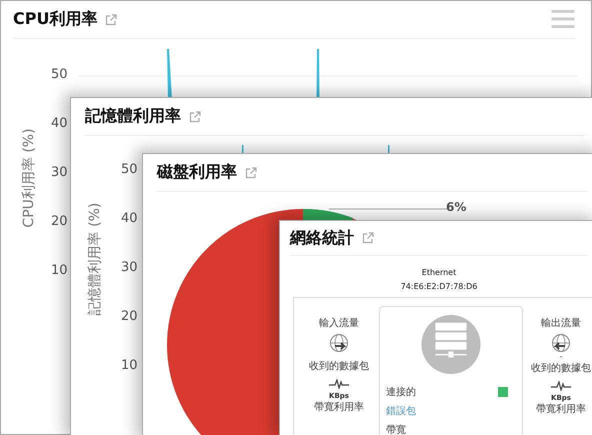 This screenshot has width=592, height=435. Describe the element at coordinates (29, 178) in the screenshot. I see `y-axis-title: CPU利用率 (%)` at that location.